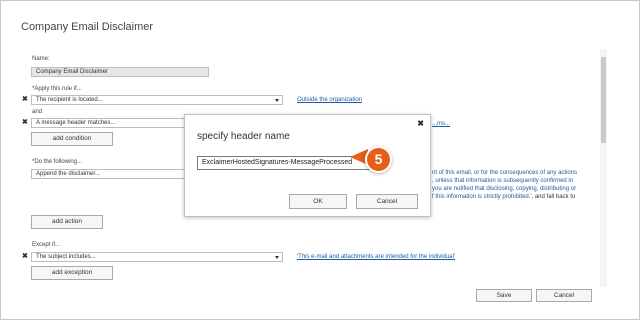  I want to click on and-label: and, so click(37, 112).